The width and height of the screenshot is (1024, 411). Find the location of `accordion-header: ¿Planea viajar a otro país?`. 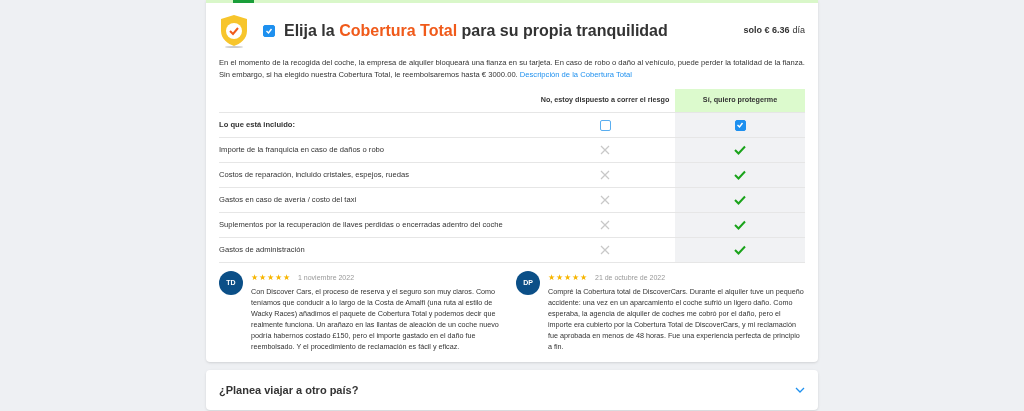

accordion-header: ¿Planea viajar a otro país? is located at coordinates (512, 390).